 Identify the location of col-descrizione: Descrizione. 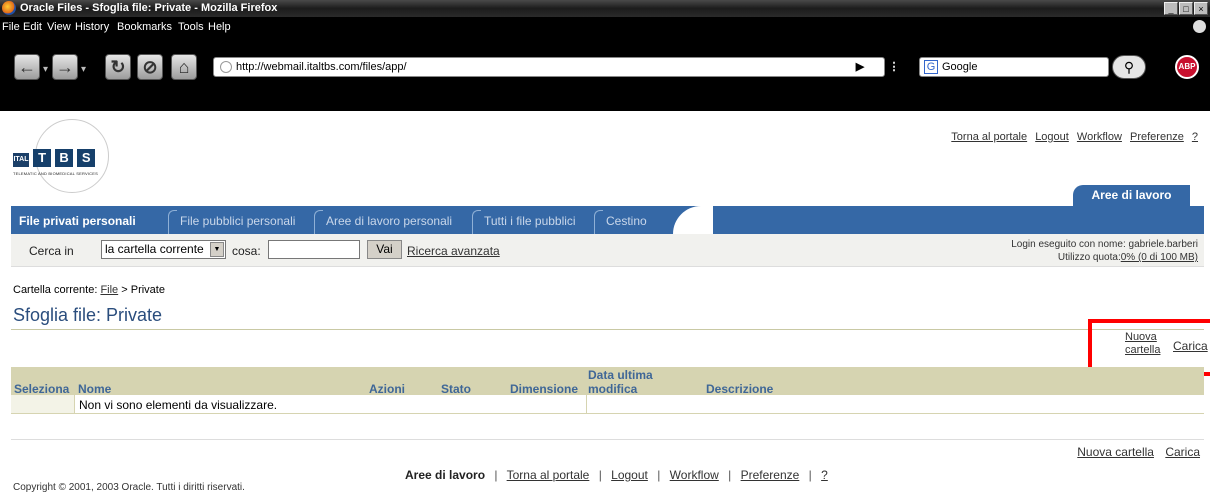
(740, 389).